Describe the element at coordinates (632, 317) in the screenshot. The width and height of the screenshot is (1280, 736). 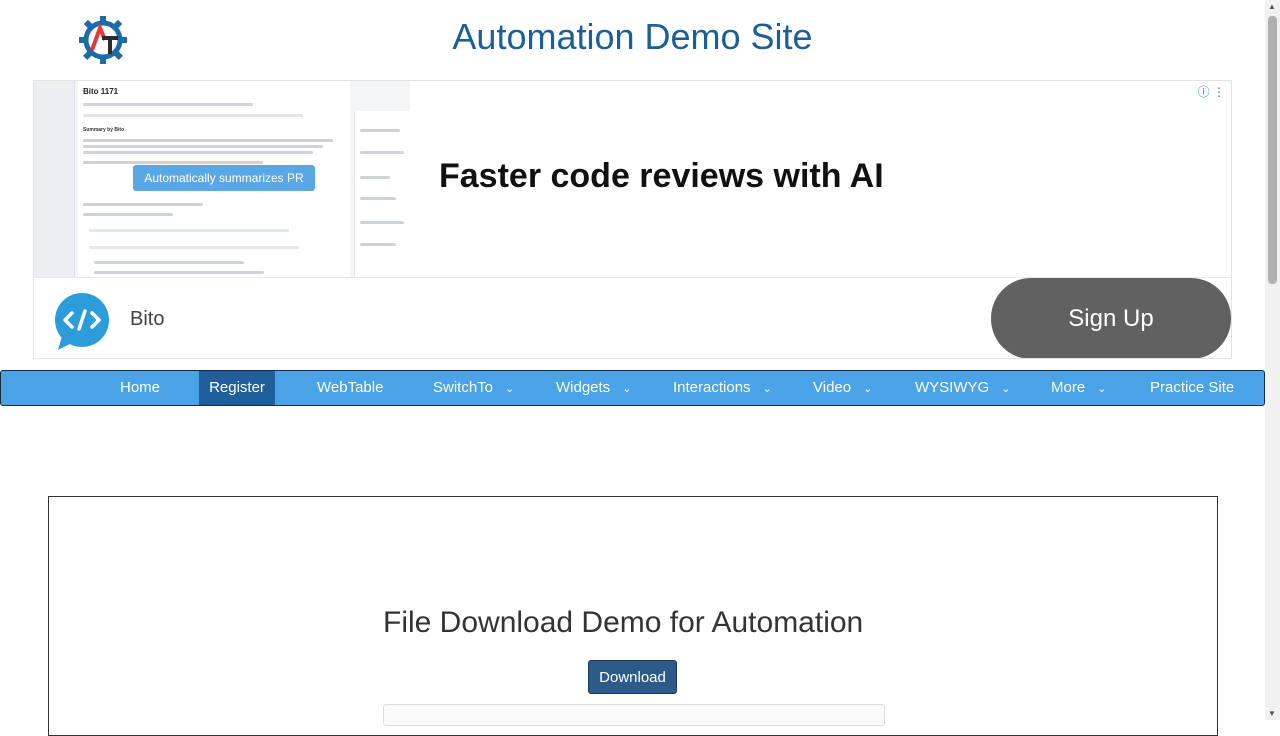
I see `ad-footer: Bito Sign Up` at that location.